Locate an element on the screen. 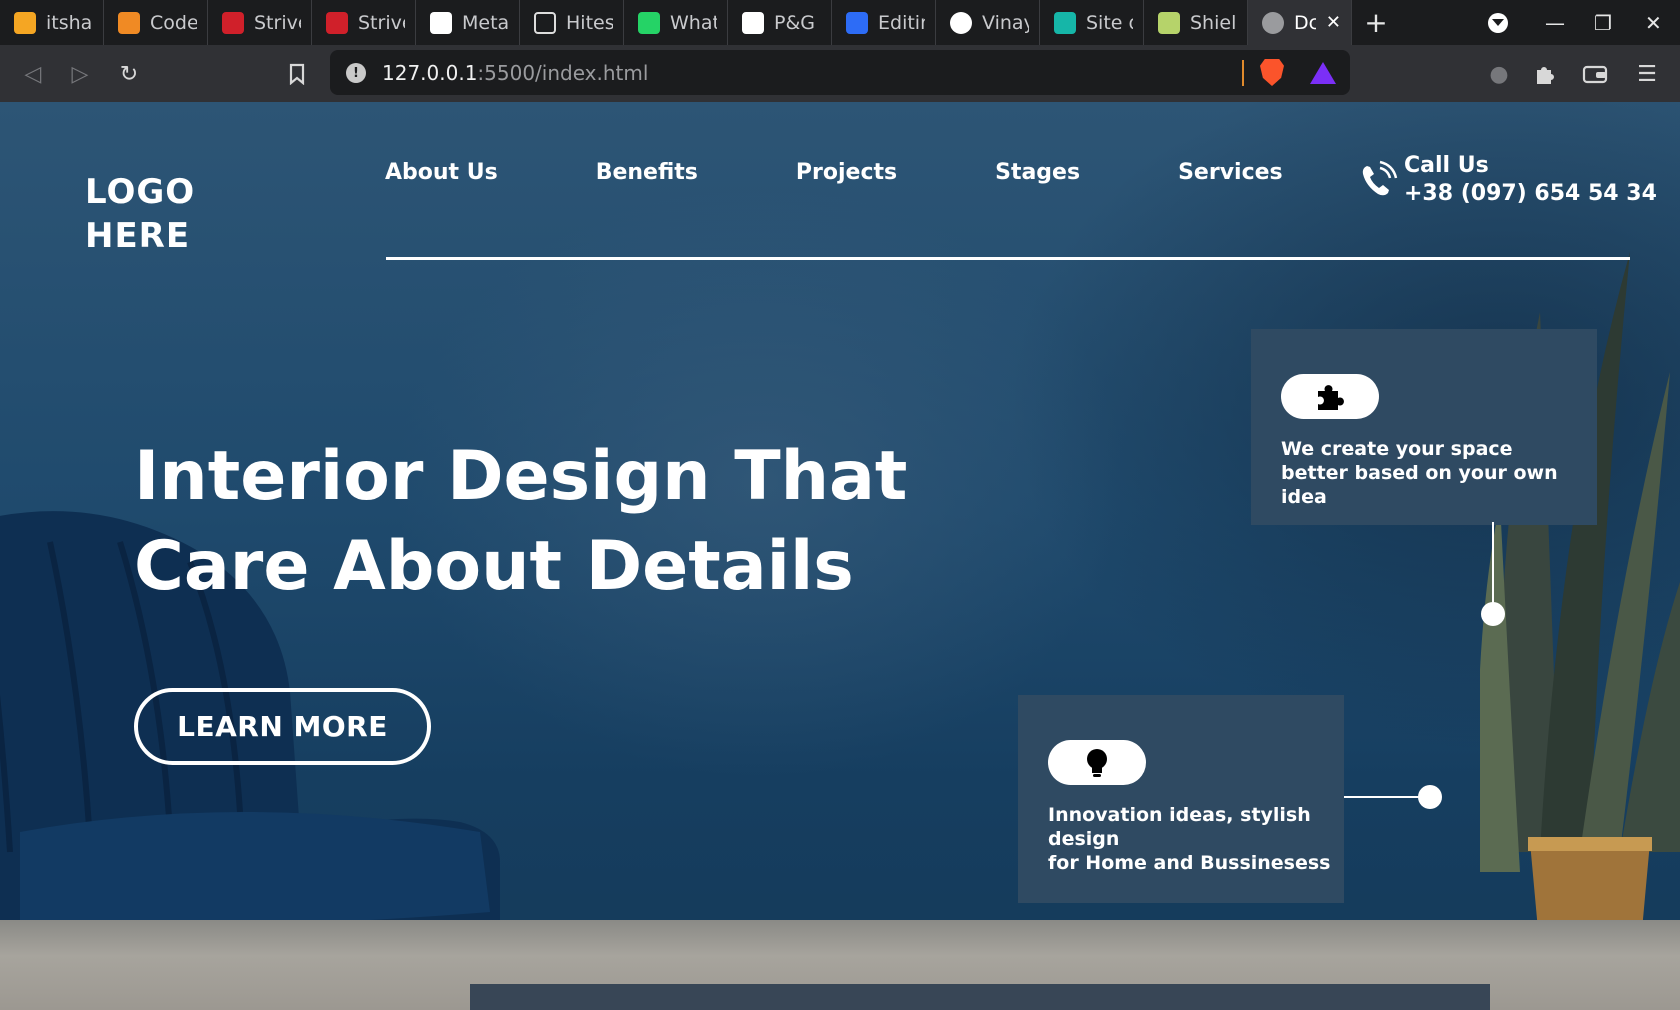 Image resolution: width=1680 pixels, height=1010 pixels. address-bar: ! 127.0.0.1:5500/index.html is located at coordinates (840, 72).